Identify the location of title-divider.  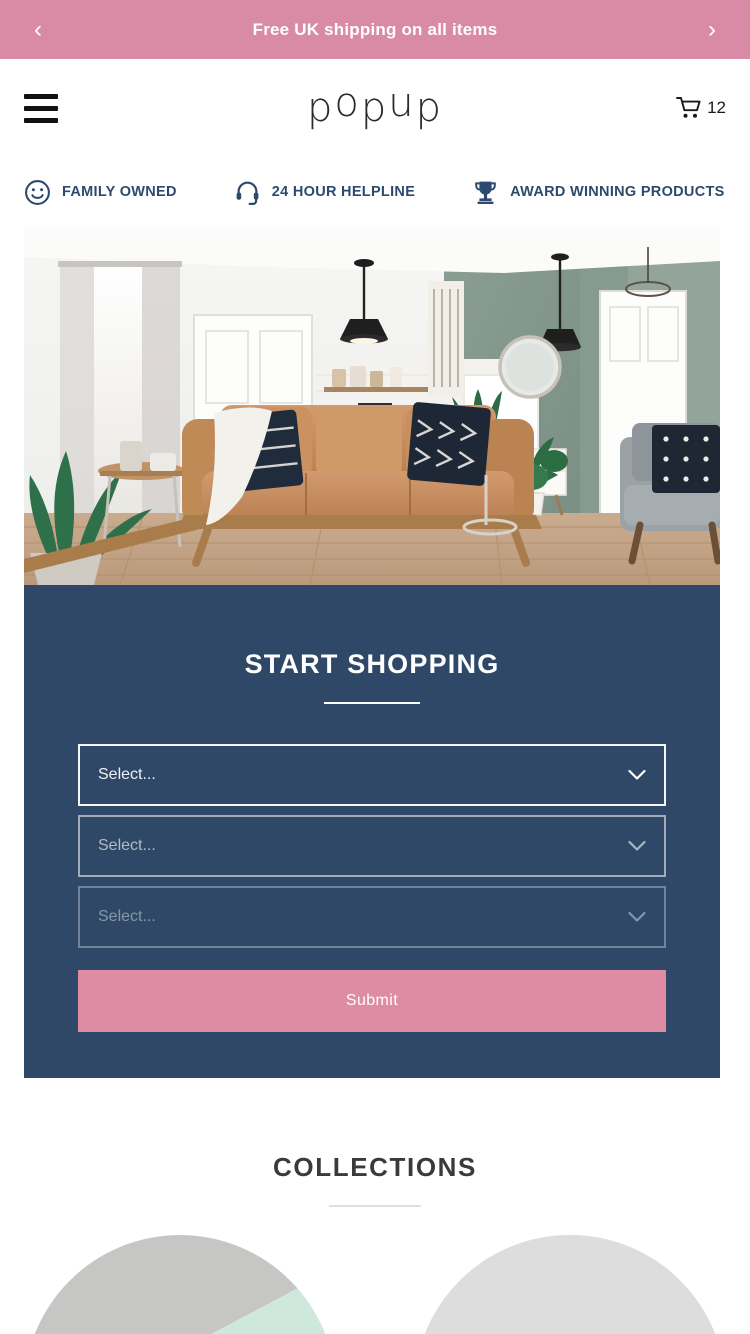
(372, 703).